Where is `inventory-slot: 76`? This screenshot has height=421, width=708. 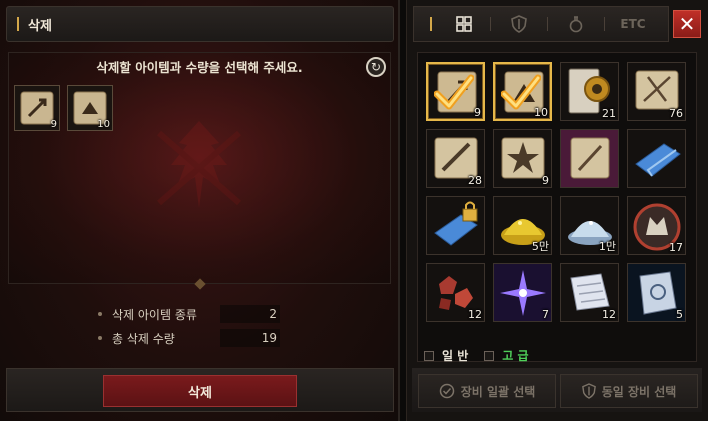
inventory-slot: 76 is located at coordinates (656, 91).